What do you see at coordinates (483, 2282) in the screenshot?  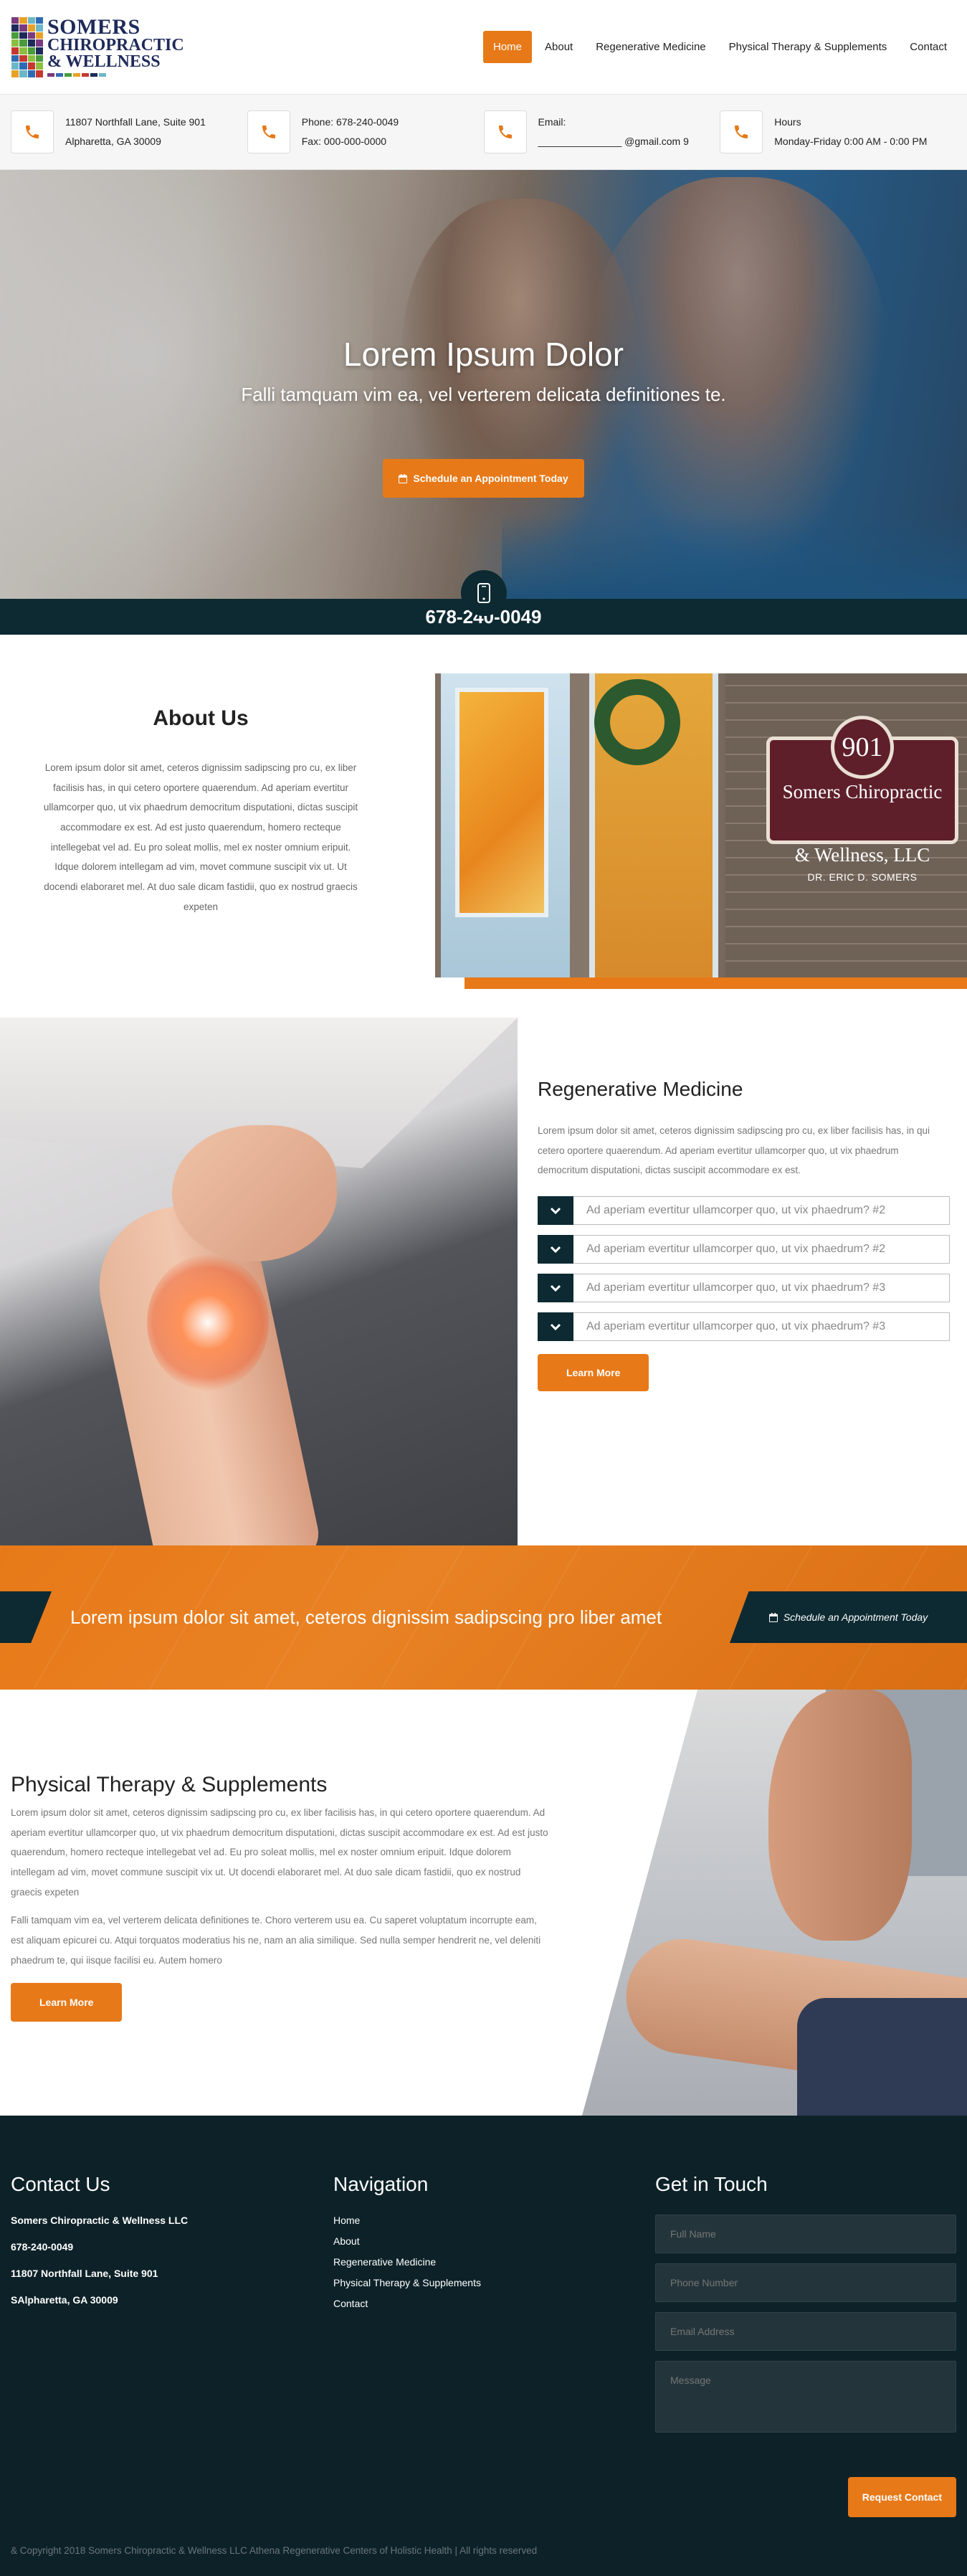 I see `footer-nav-physical-therapy: Physical Therapy & Supplements` at bounding box center [483, 2282].